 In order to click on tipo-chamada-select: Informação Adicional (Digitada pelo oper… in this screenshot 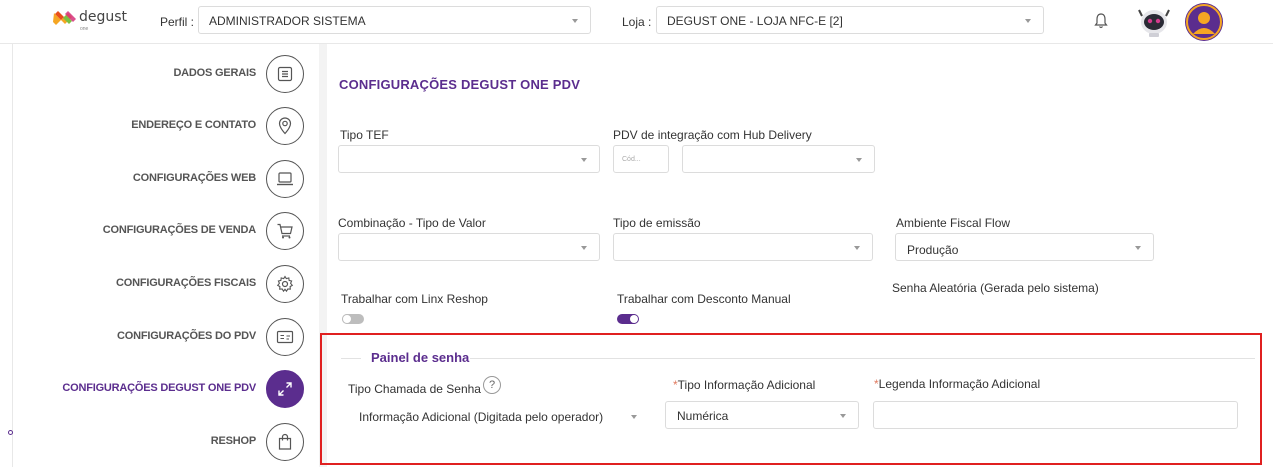, I will do `click(498, 416)`.